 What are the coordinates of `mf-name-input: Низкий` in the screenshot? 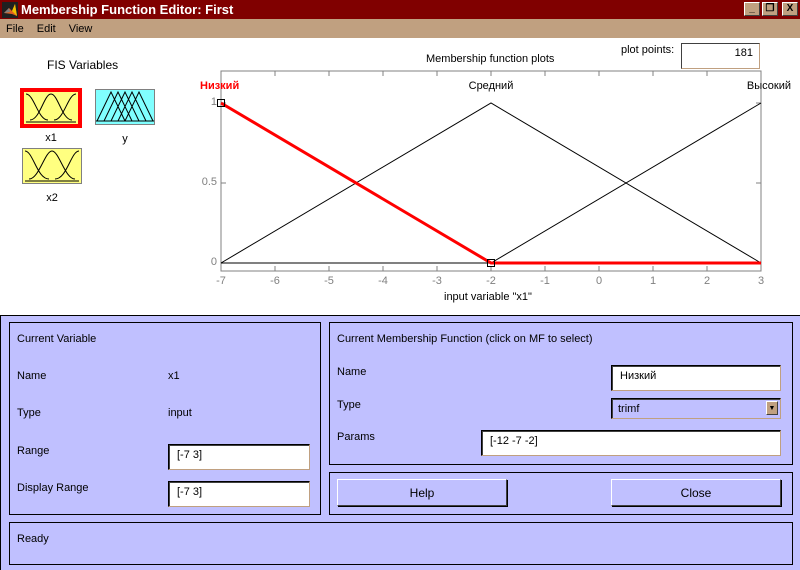 It's located at (696, 378).